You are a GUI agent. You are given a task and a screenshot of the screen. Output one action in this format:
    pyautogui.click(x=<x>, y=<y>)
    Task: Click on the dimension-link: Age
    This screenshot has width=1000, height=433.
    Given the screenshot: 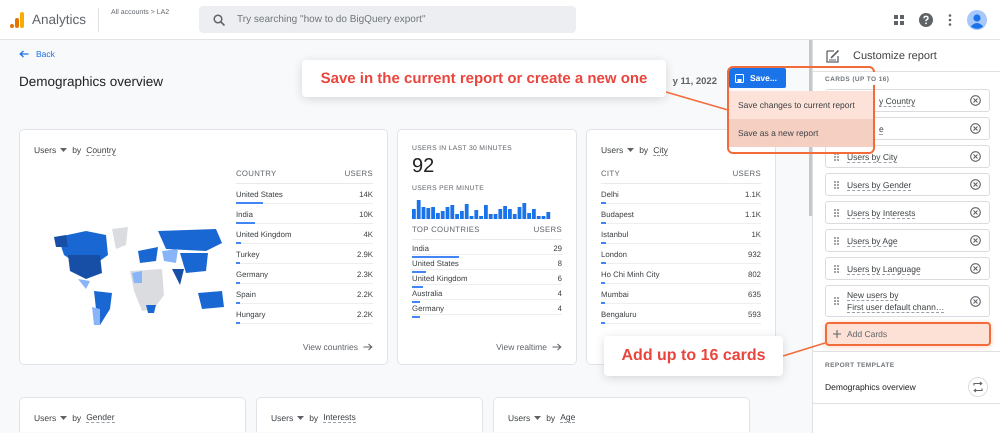 What is the action you would take?
    pyautogui.click(x=568, y=417)
    